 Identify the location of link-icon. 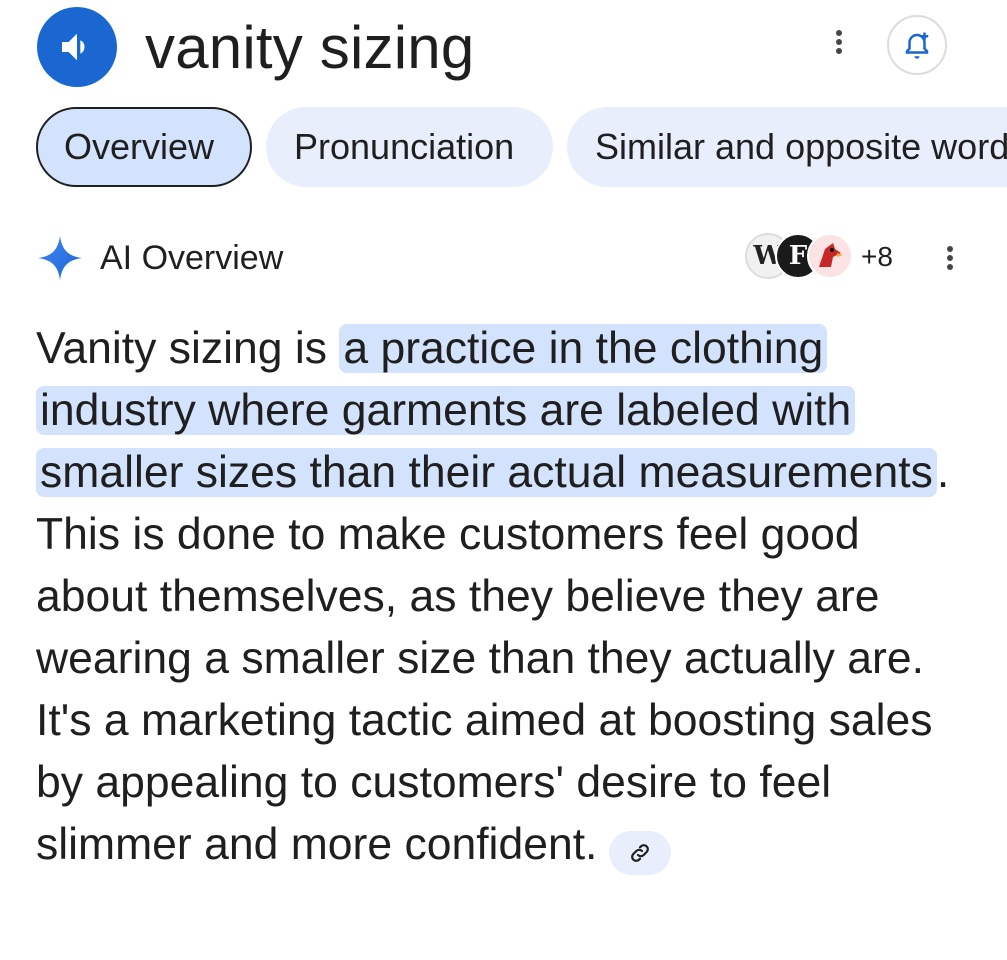
(640, 853).